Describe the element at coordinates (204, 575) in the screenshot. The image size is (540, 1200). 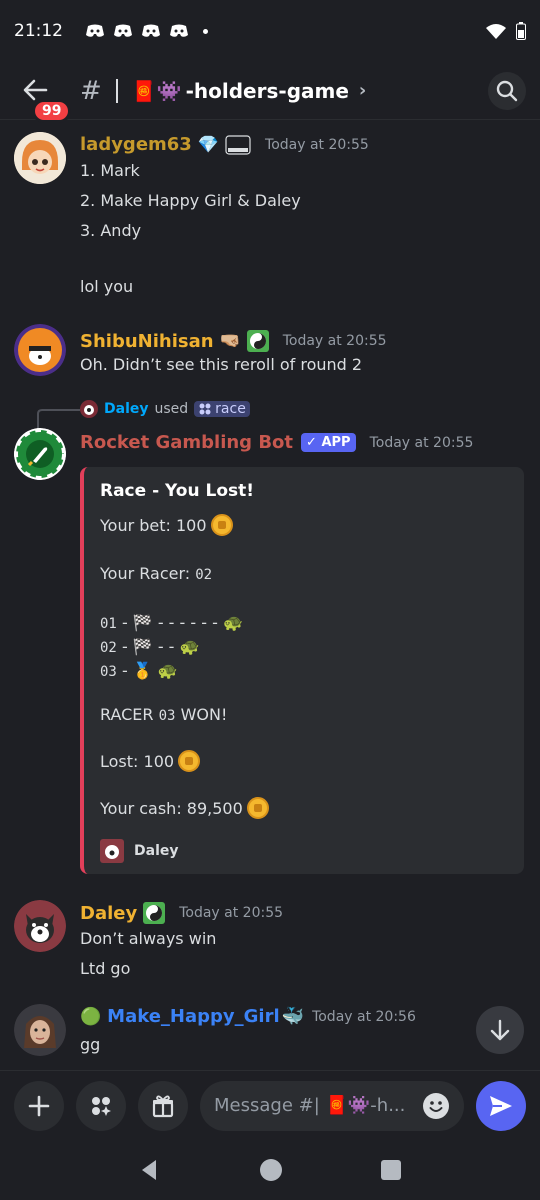
I see `racer-value: 02` at that location.